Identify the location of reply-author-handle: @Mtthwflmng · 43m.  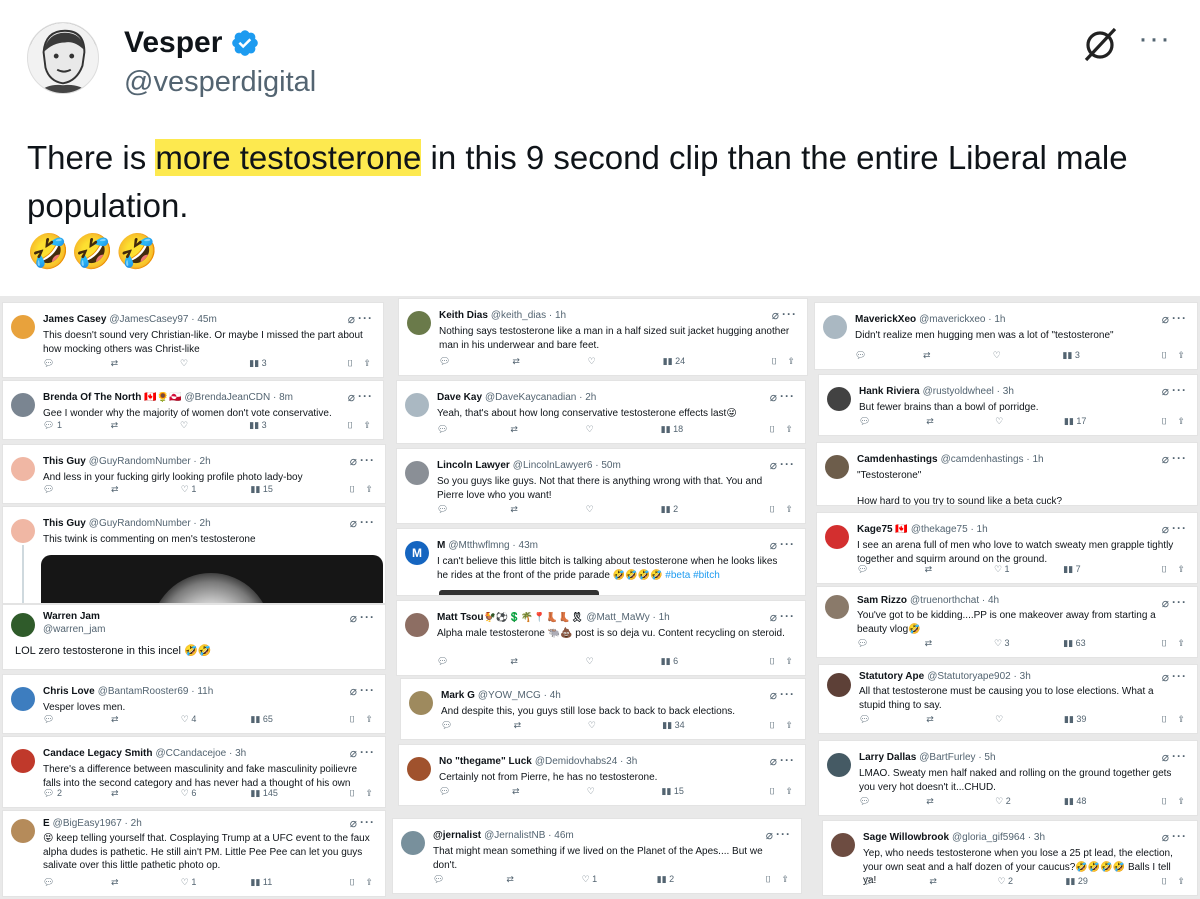
(493, 545).